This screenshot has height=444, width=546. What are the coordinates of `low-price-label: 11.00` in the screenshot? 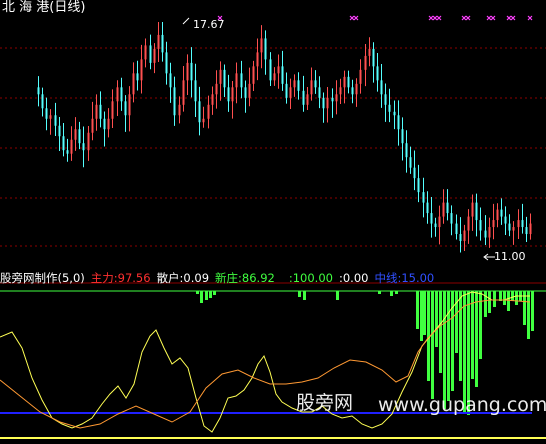 It's located at (510, 256).